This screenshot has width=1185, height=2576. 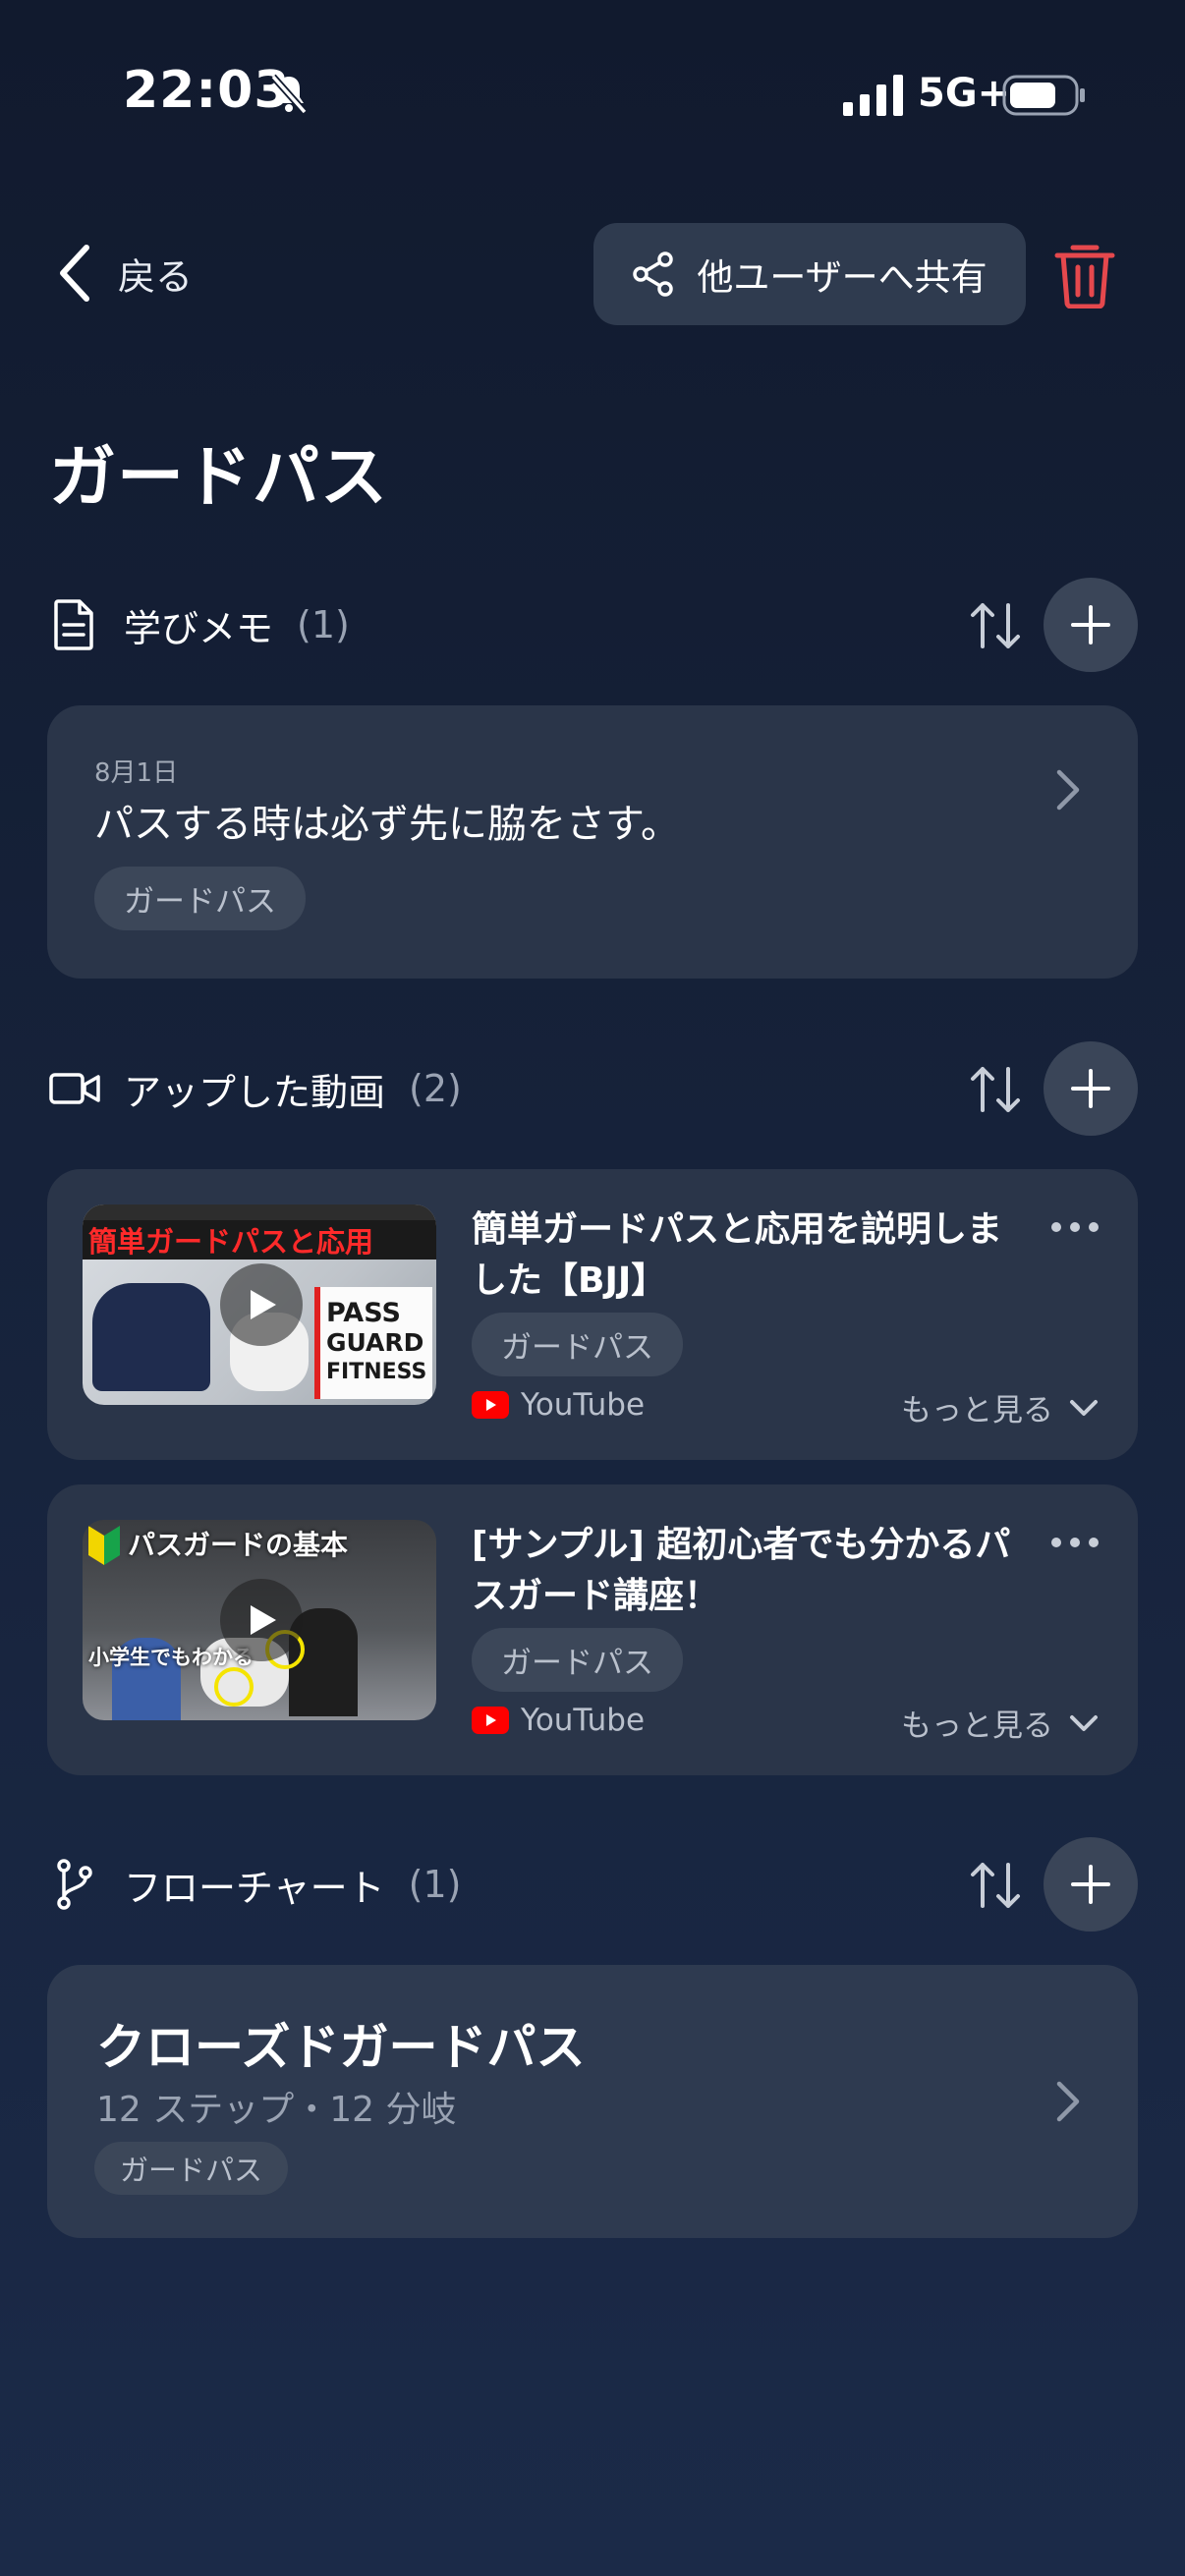 What do you see at coordinates (239, 1545) in the screenshot?
I see `thumbnail-caption: パスガードの基本` at bounding box center [239, 1545].